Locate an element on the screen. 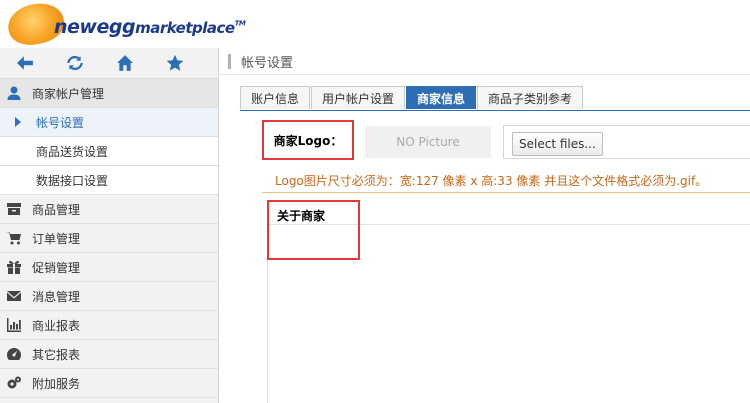 Image resolution: width=750 pixels, height=403 pixels. logo-preview-placeholder: NO Picture is located at coordinates (428, 142).